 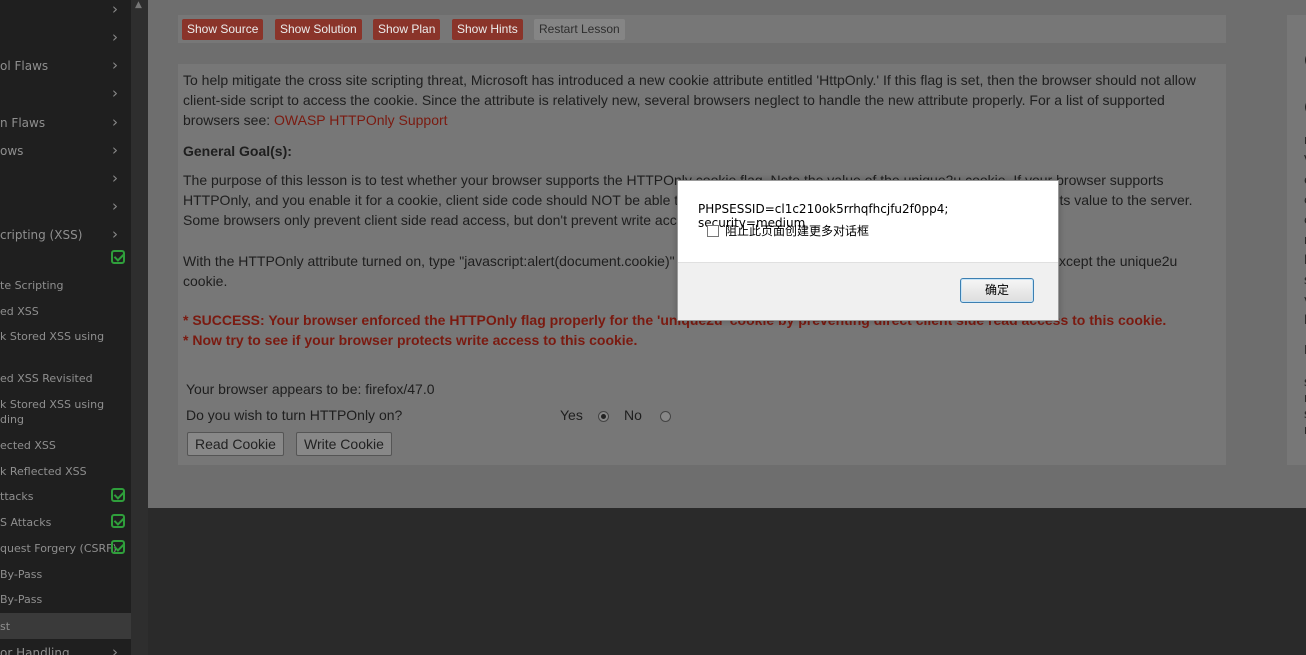 What do you see at coordinates (138, 5) in the screenshot?
I see `scroll-up-arrow-icon: ▲` at bounding box center [138, 5].